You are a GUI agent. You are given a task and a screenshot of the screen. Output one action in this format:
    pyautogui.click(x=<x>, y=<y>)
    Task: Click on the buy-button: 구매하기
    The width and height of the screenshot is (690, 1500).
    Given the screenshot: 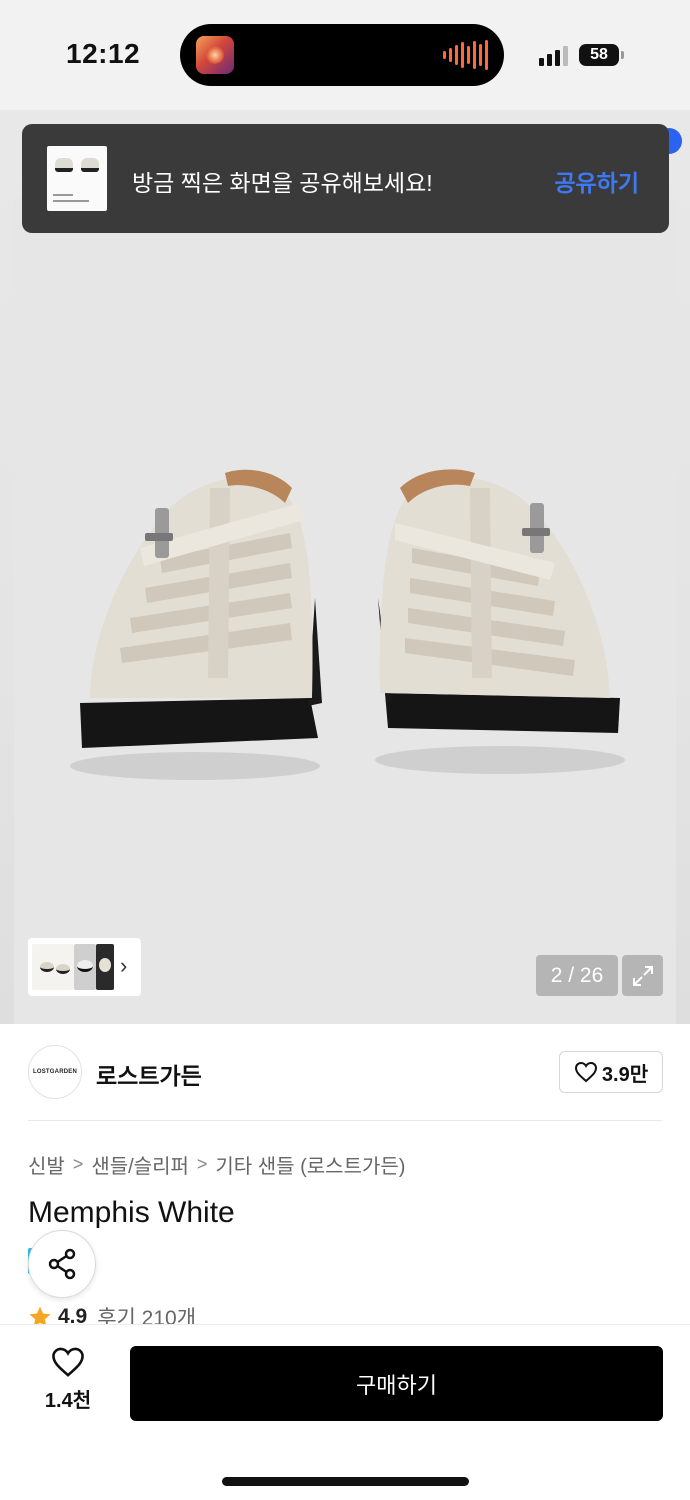 What is the action you would take?
    pyautogui.click(x=396, y=1383)
    